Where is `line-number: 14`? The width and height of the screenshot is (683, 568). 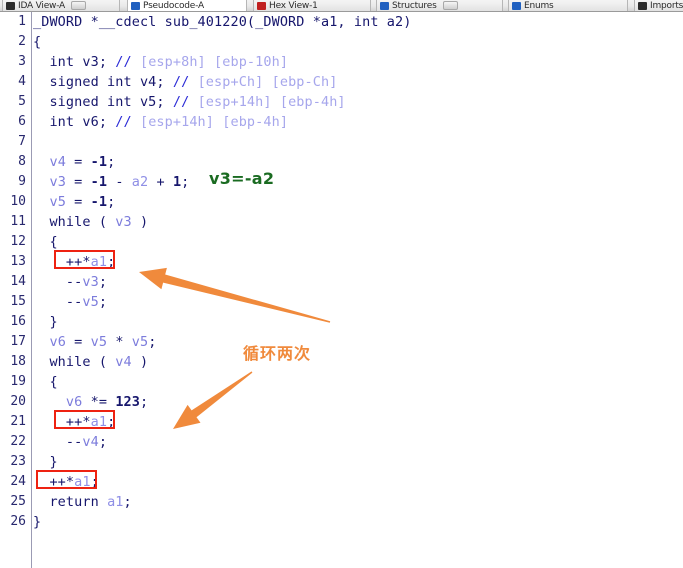
line-number: 14 is located at coordinates (18, 281).